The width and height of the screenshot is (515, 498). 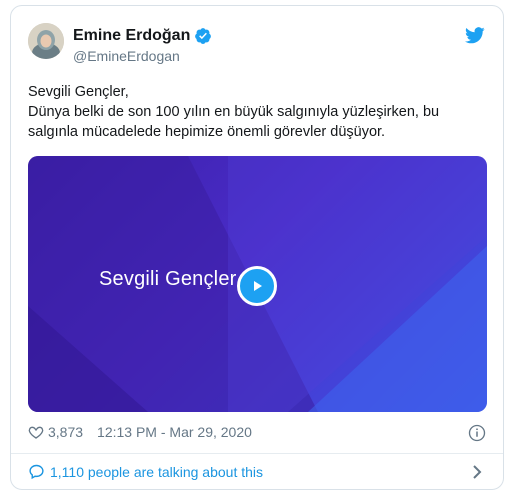 I want to click on author-handle: @EmineErdogan, so click(x=126, y=56).